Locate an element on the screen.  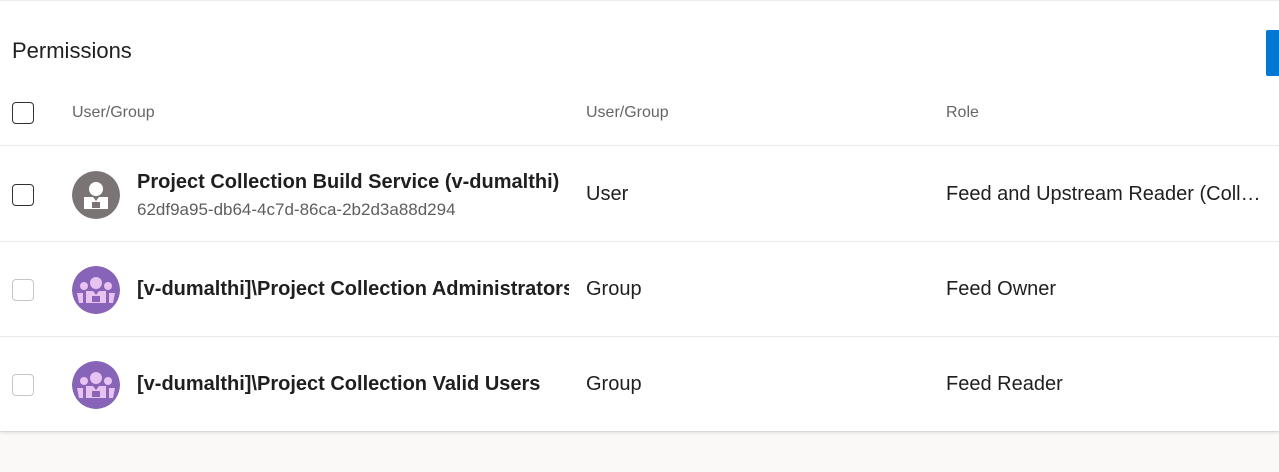
column-header-role: Role is located at coordinates (962, 113).